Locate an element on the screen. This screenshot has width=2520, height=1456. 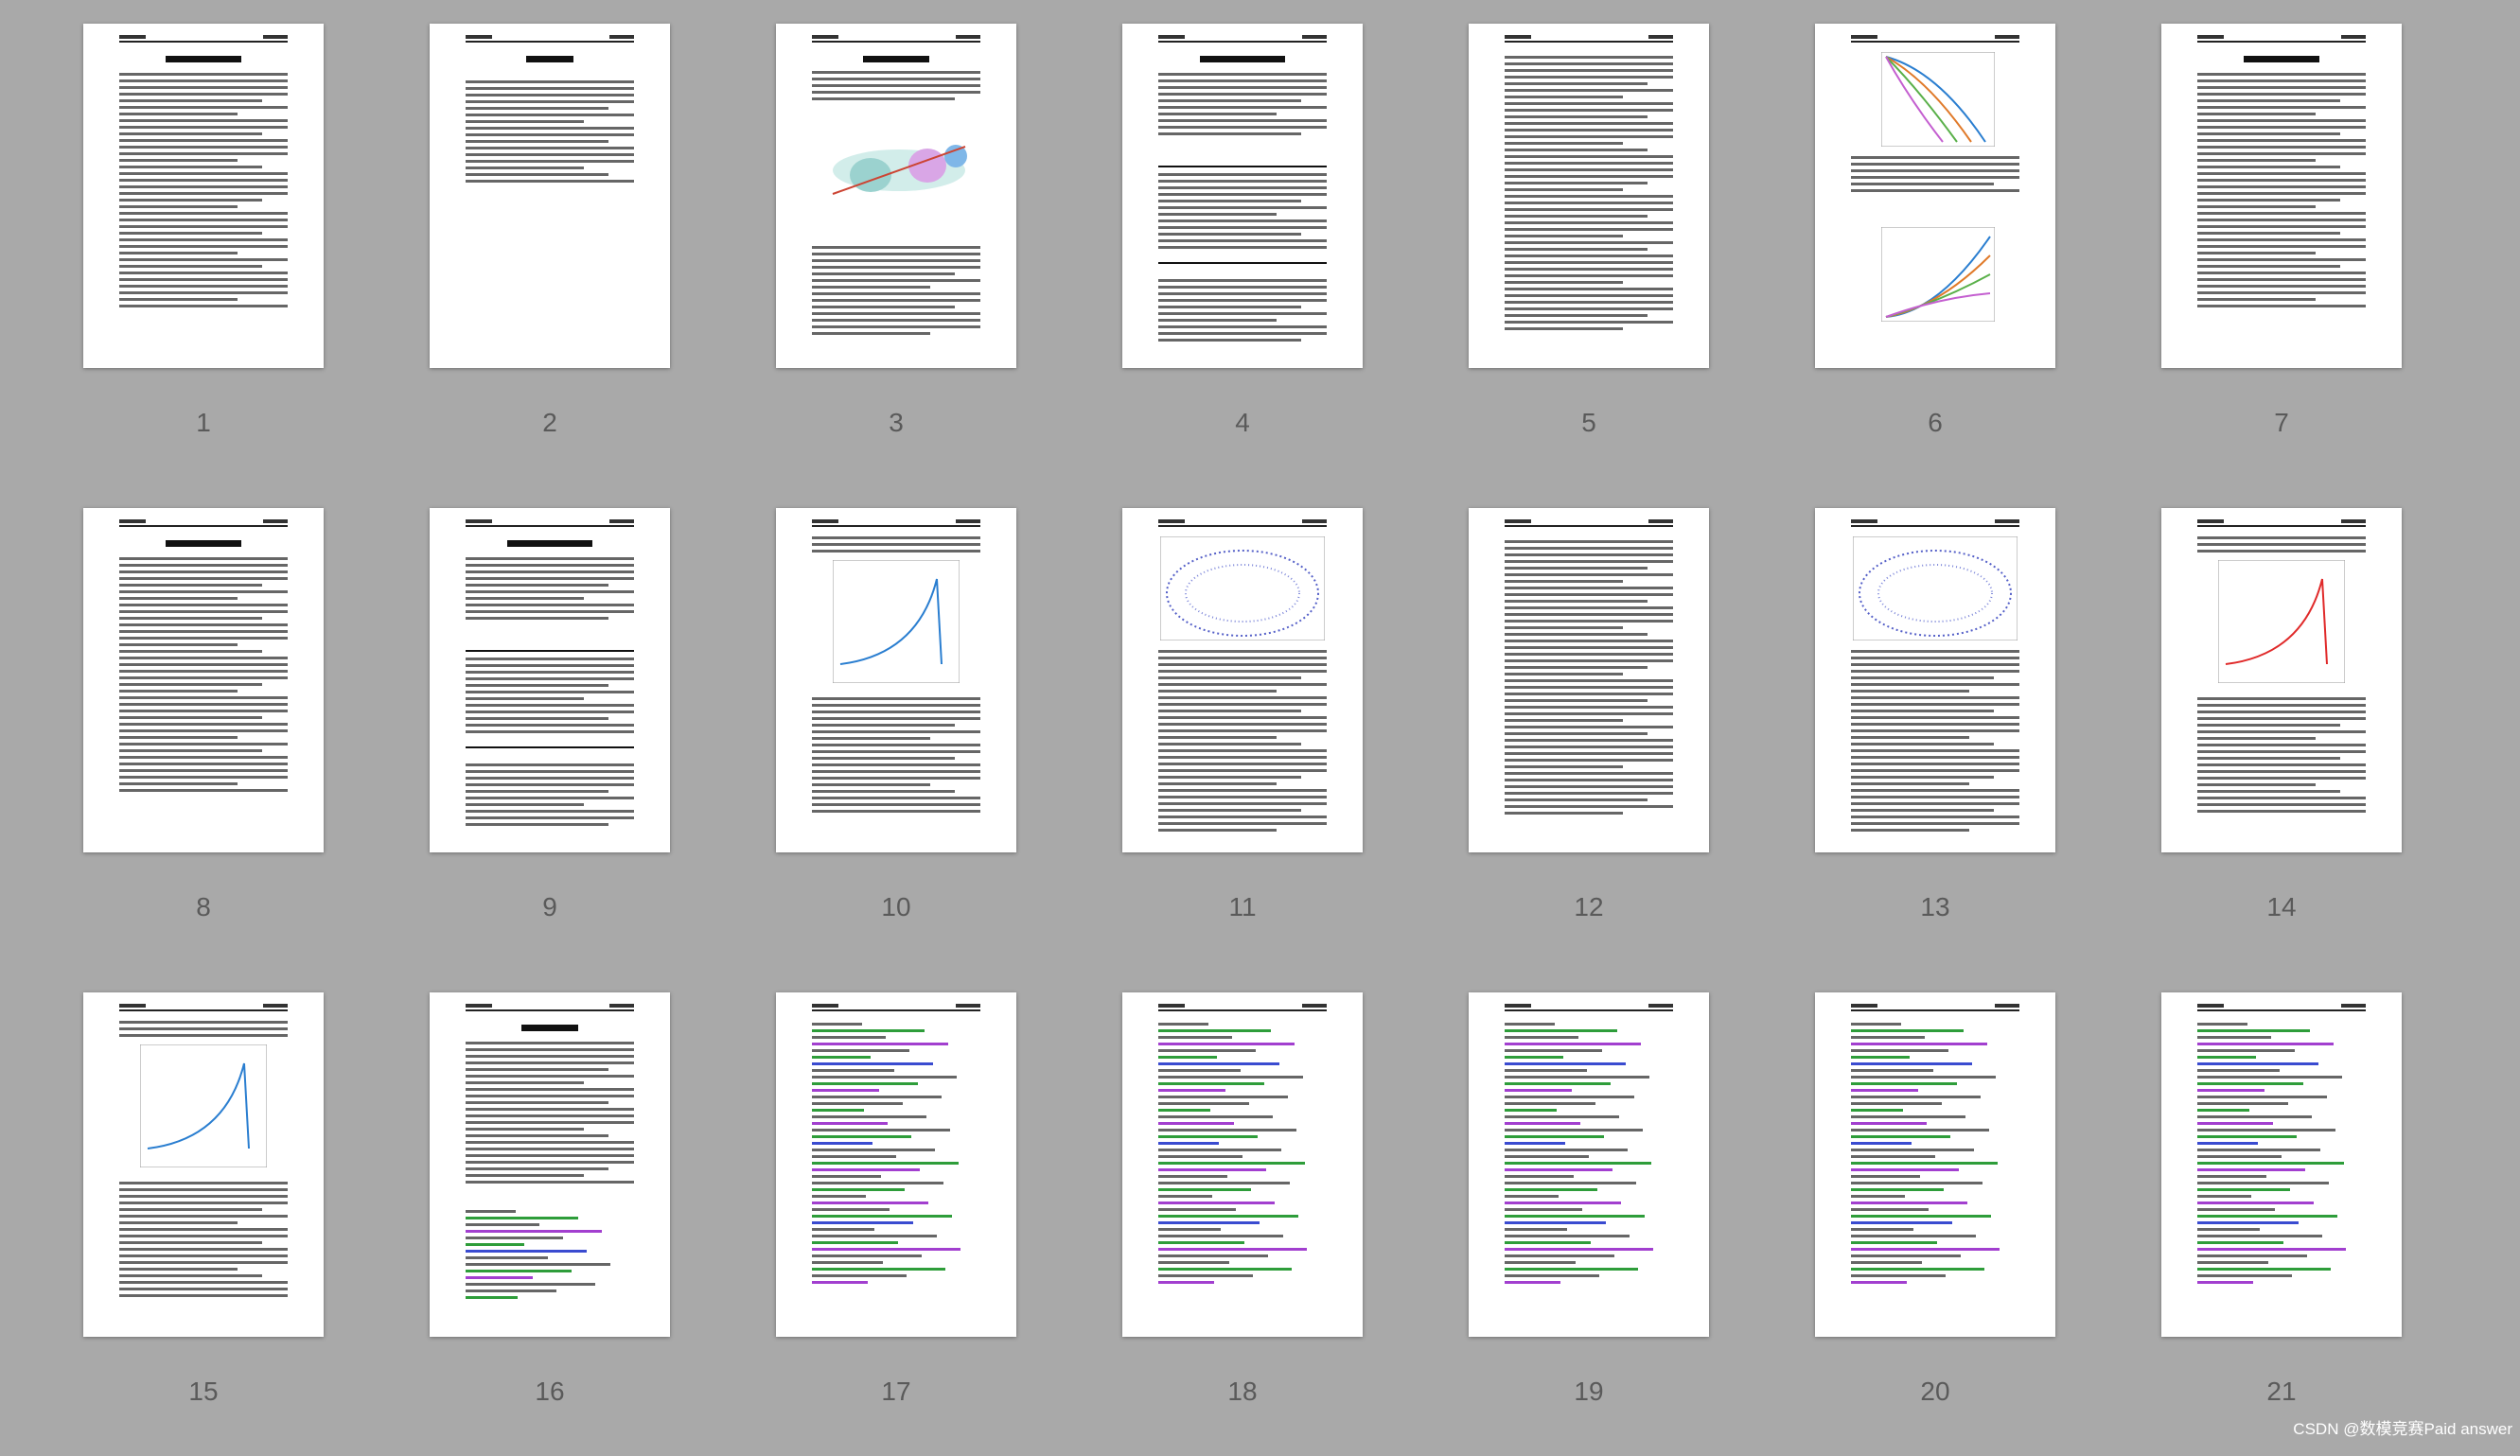
page-number-label: 5 is located at coordinates (1588, 422).